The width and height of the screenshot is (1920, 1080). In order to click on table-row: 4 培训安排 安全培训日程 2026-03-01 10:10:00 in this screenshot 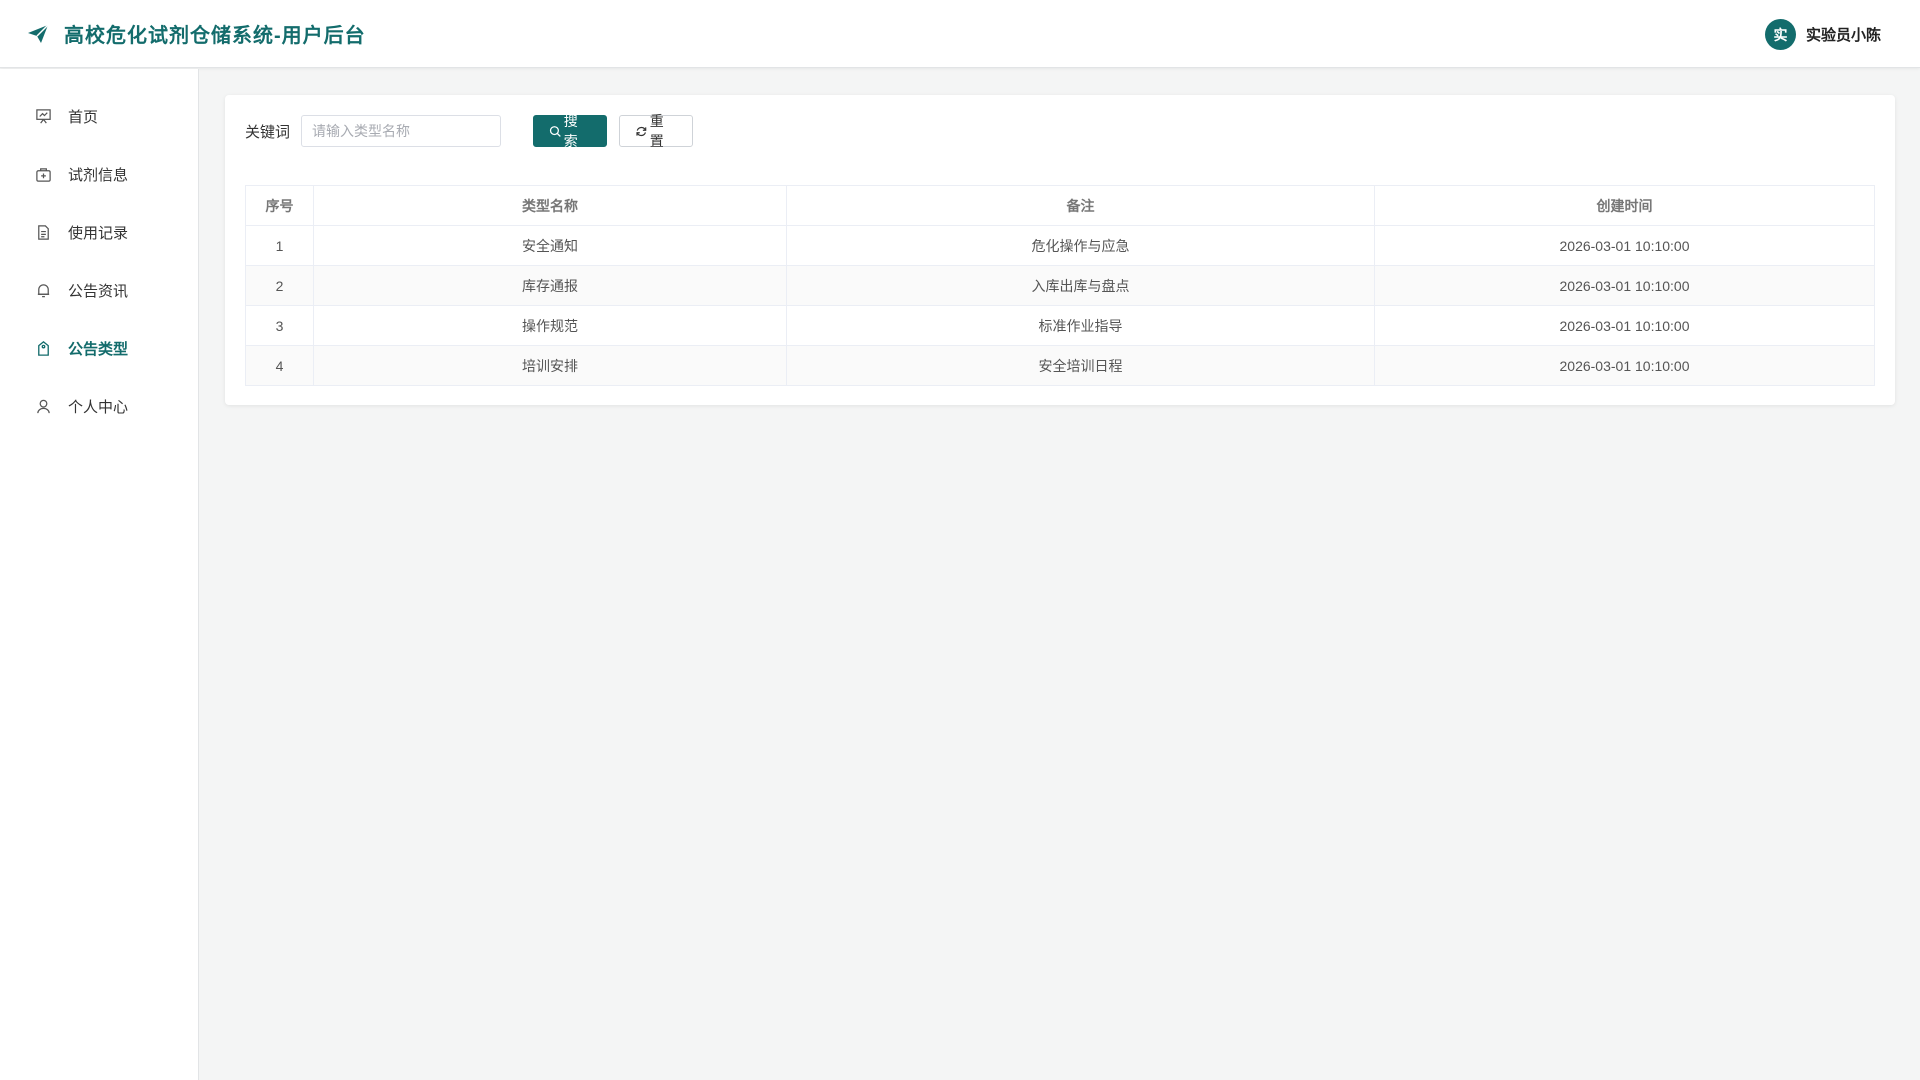, I will do `click(1060, 365)`.